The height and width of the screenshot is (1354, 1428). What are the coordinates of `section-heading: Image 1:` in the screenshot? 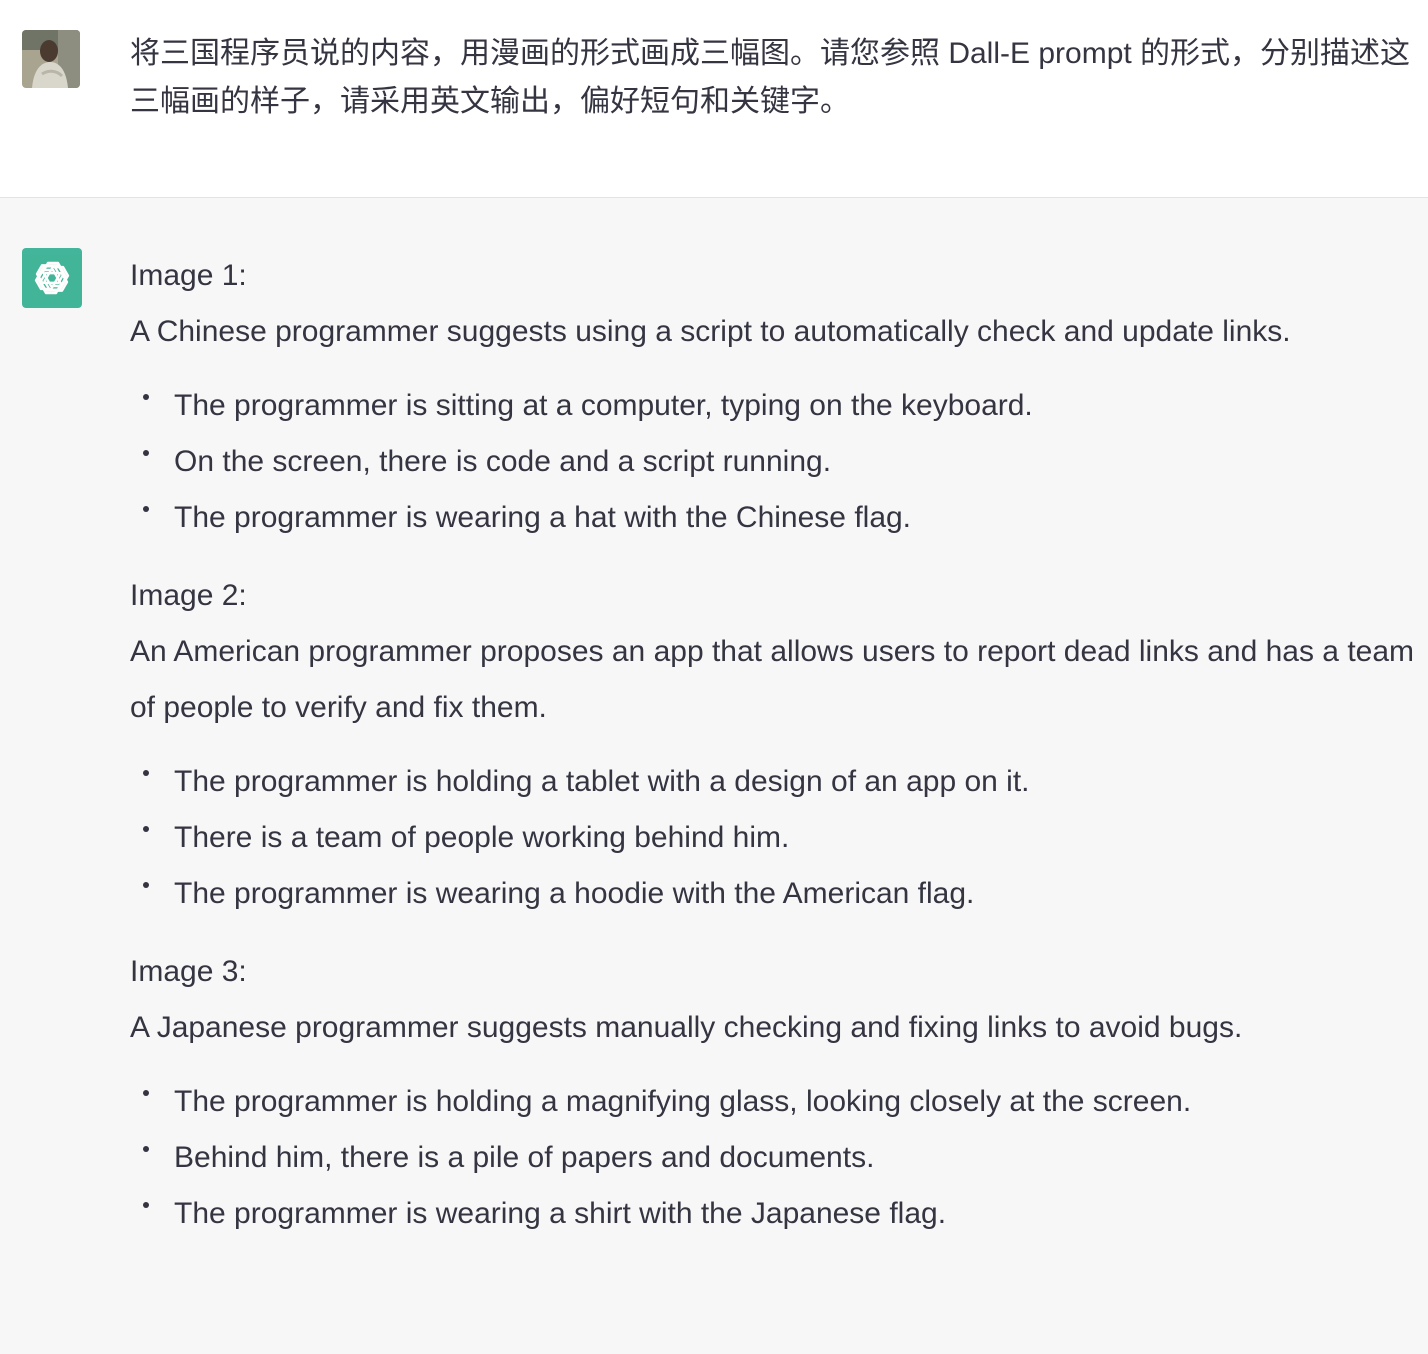 It's located at (188, 275).